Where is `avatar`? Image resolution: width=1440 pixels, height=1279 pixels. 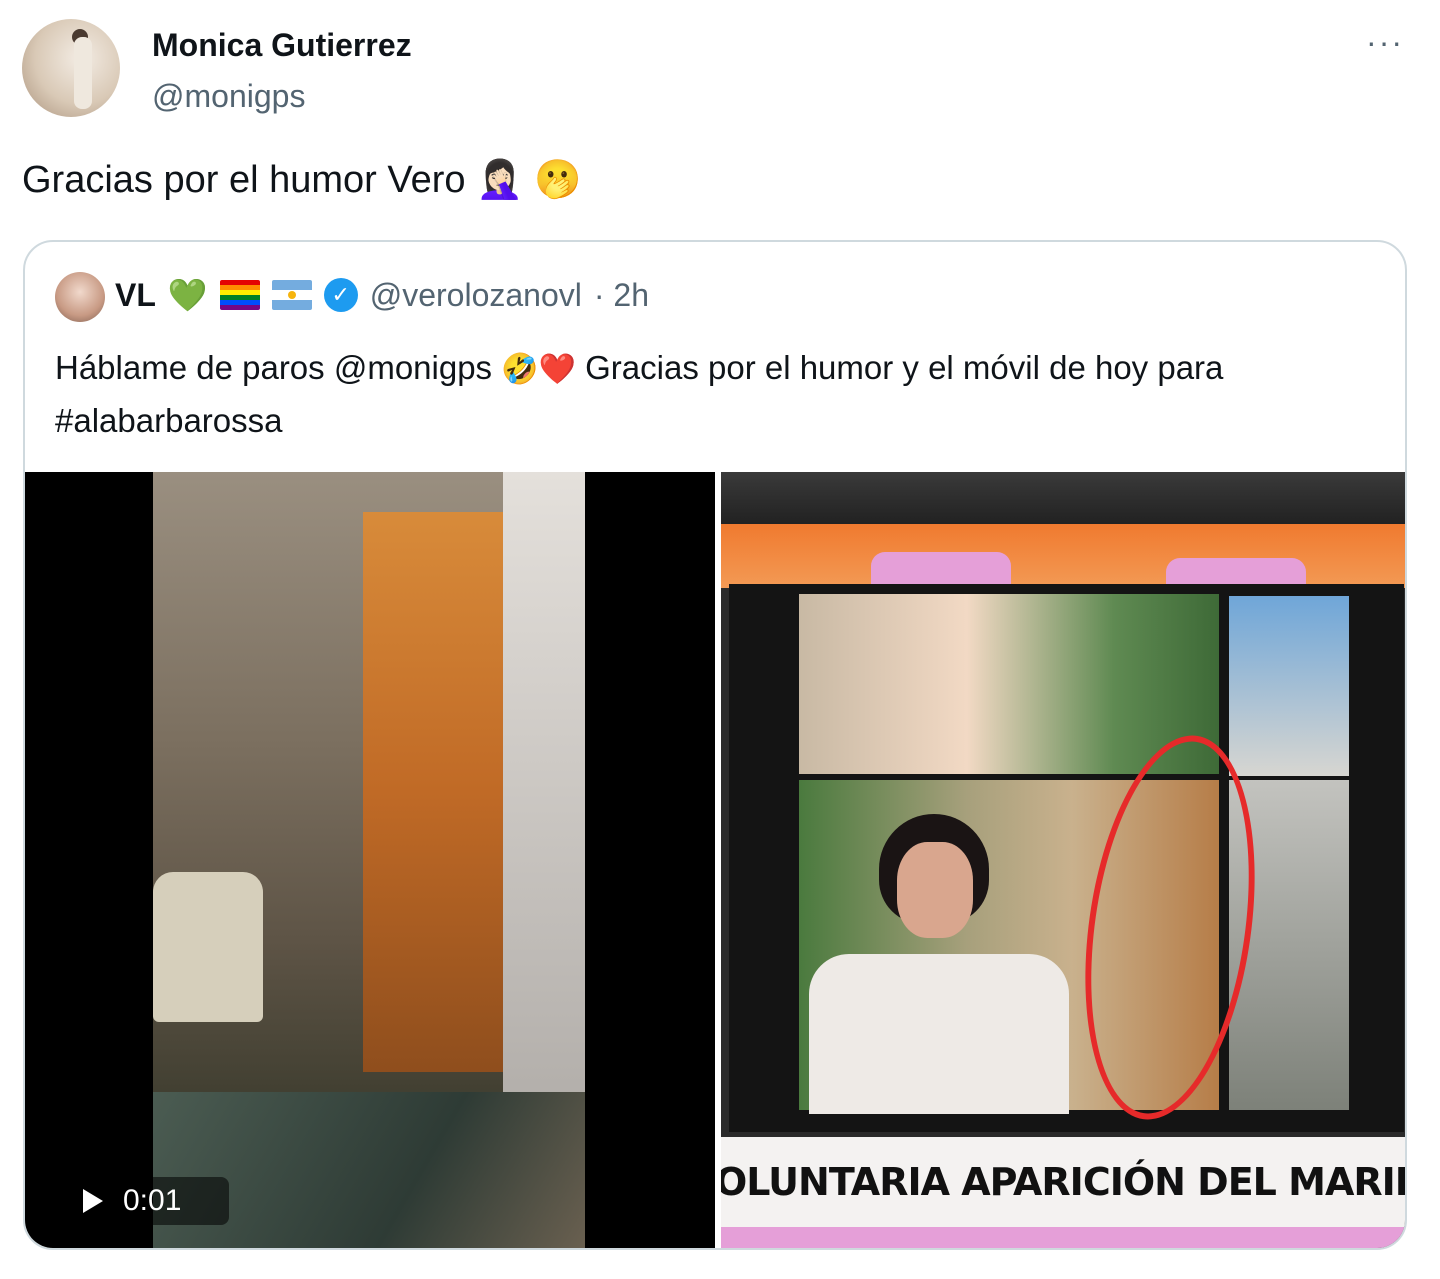 avatar is located at coordinates (71, 68).